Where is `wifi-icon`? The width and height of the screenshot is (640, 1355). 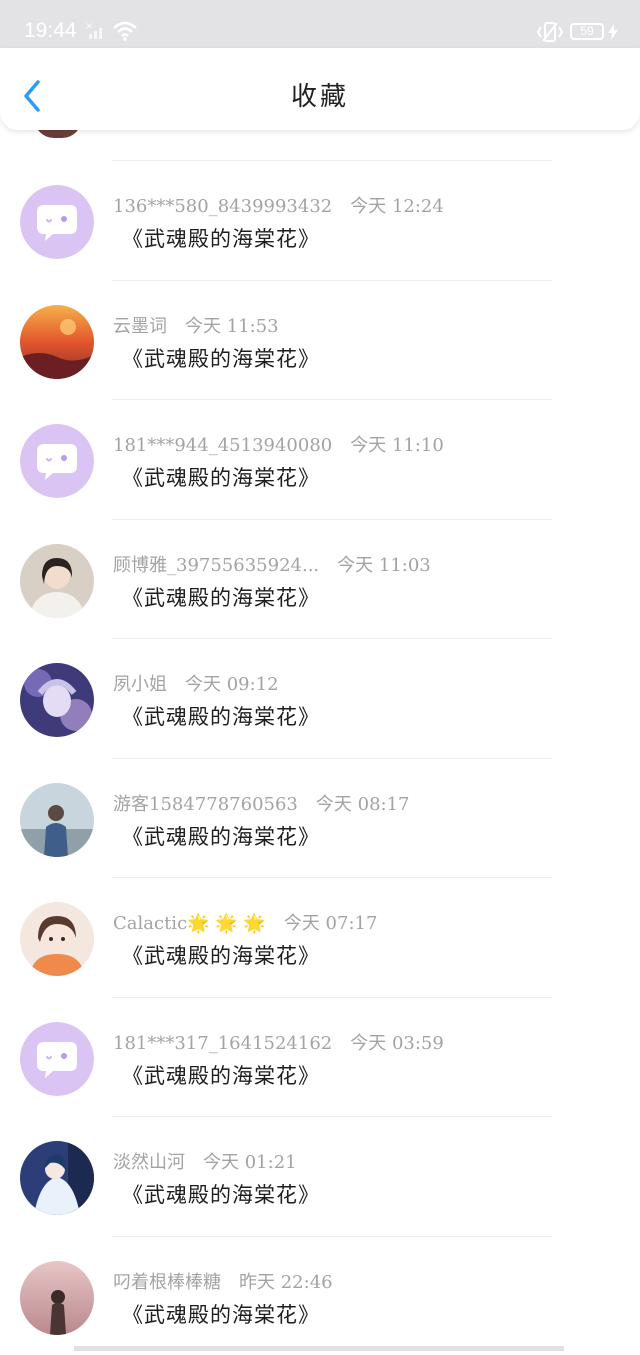
wifi-icon is located at coordinates (125, 31).